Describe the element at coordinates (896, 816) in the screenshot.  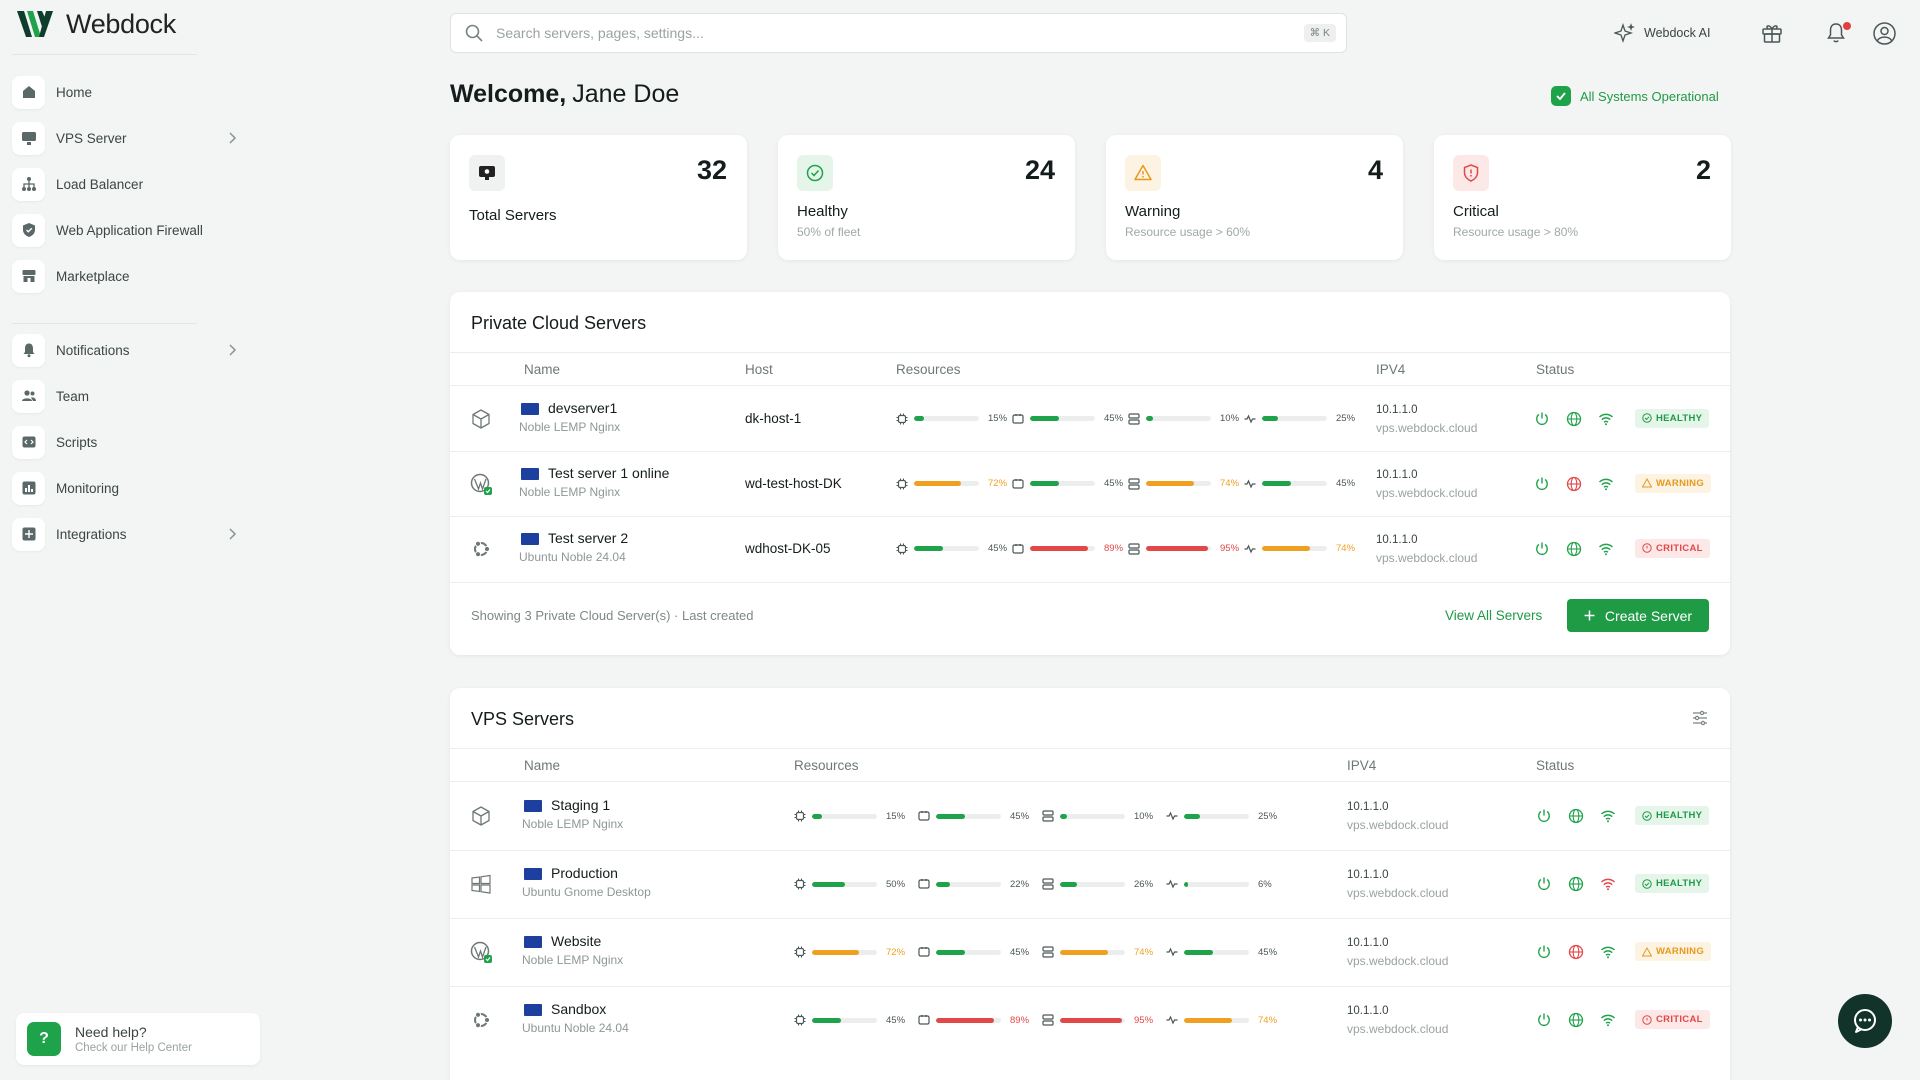
I see `usage-percent: 15%` at that location.